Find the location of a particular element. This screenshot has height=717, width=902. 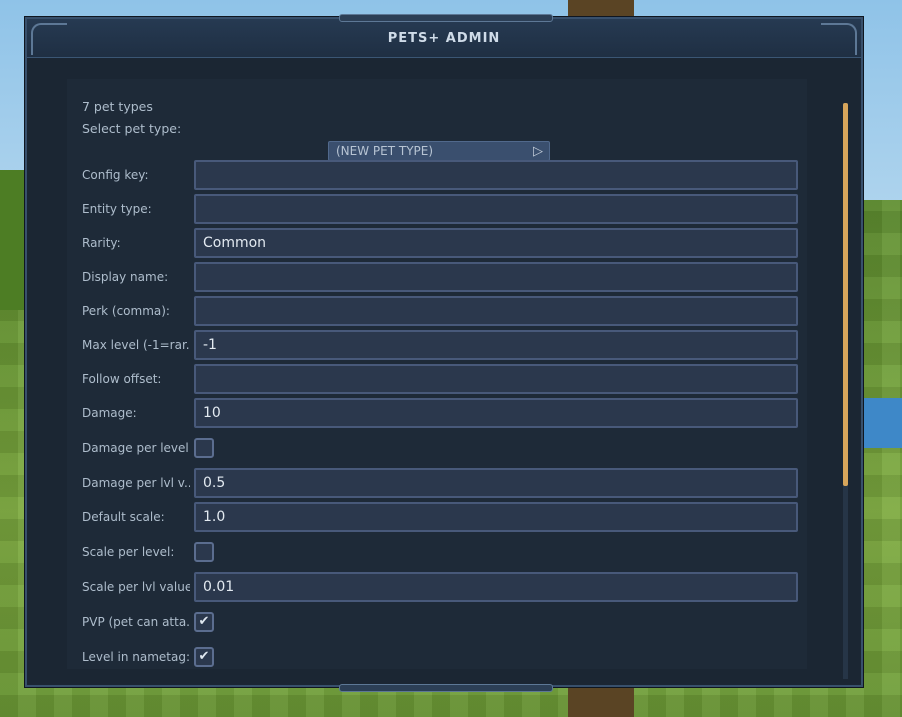

damage-input: 10 is located at coordinates (496, 413).